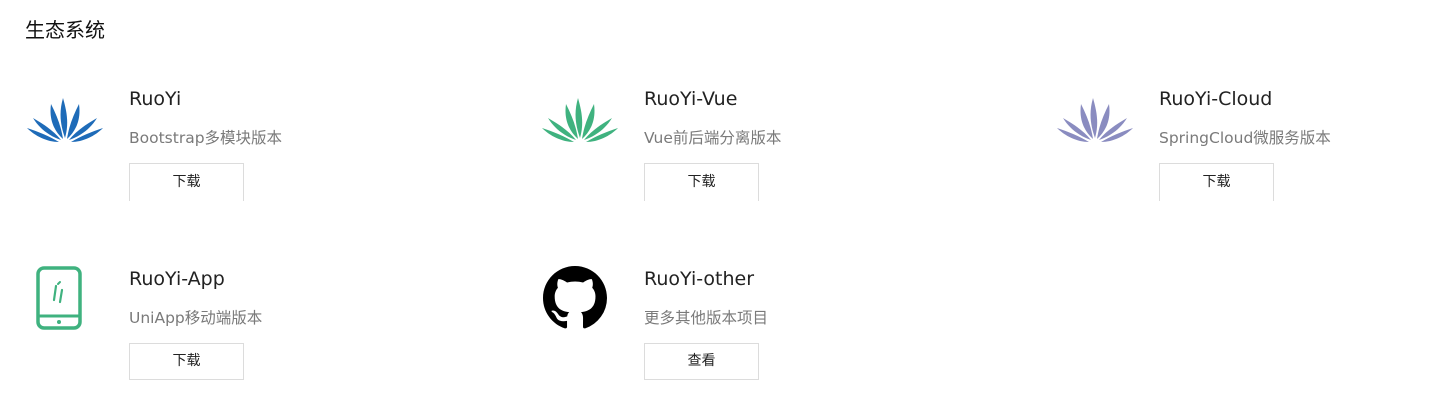 This screenshot has height=415, width=1436. What do you see at coordinates (235, 331) in the screenshot?
I see `project-card-ruoyi-app: RuoYi-App UniApp移动端版本 下载` at bounding box center [235, 331].